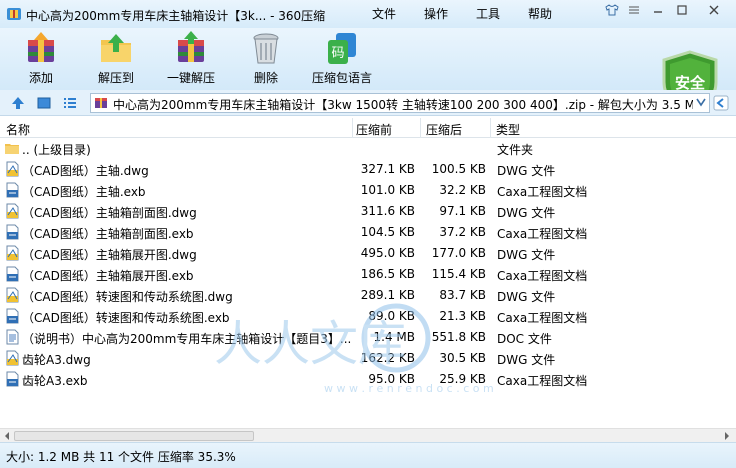  Describe the element at coordinates (191, 46) in the screenshot. I see `one-click-extract-icon` at that location.